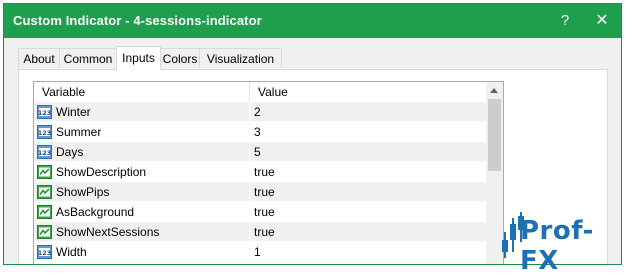 This screenshot has width=626, height=276. What do you see at coordinates (101, 172) in the screenshot?
I see `variable-name: ShowDescription` at bounding box center [101, 172].